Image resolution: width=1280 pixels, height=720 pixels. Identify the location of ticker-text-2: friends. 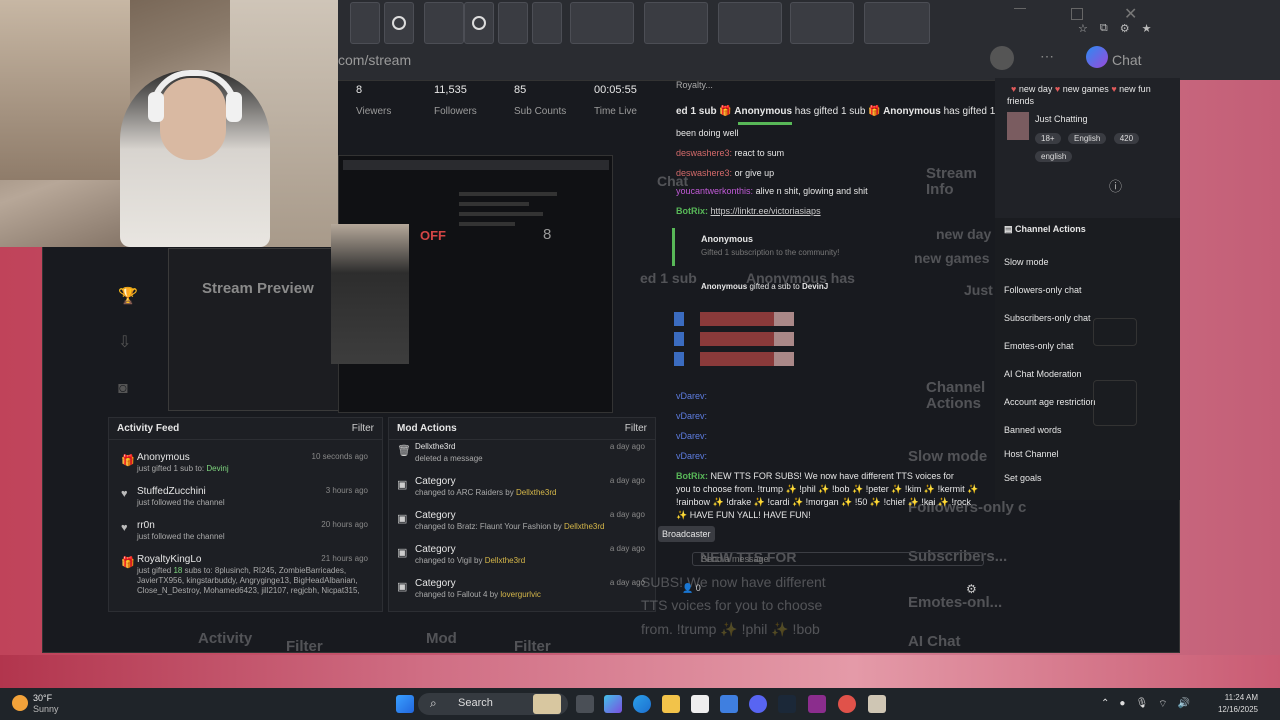
(1021, 101).